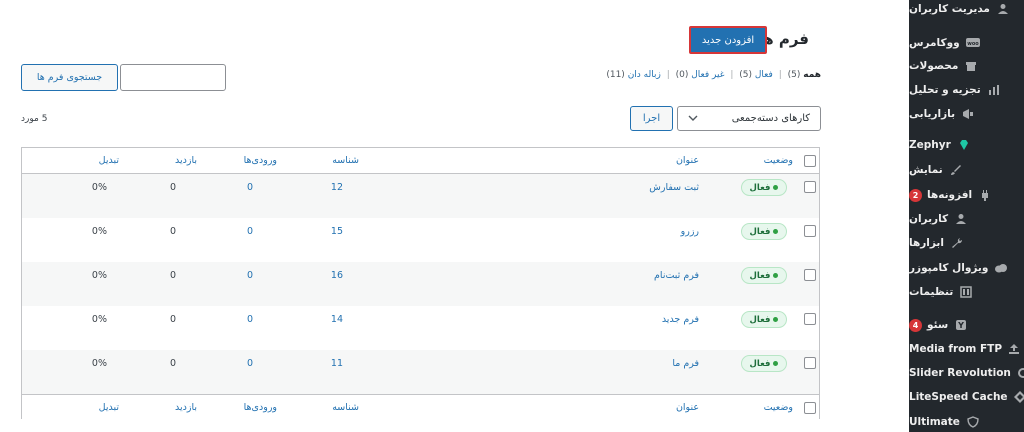 The image size is (1024, 432). I want to click on gem-icon, so click(964, 145).